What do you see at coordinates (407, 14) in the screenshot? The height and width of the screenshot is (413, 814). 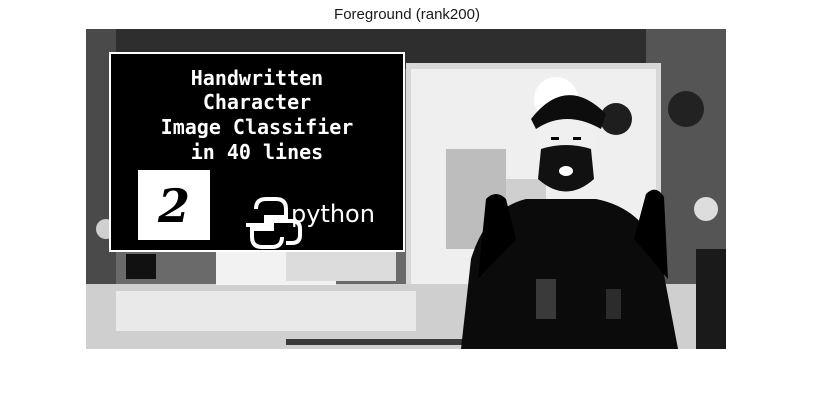 I see `figure-title: Foreground (rank200)` at bounding box center [407, 14].